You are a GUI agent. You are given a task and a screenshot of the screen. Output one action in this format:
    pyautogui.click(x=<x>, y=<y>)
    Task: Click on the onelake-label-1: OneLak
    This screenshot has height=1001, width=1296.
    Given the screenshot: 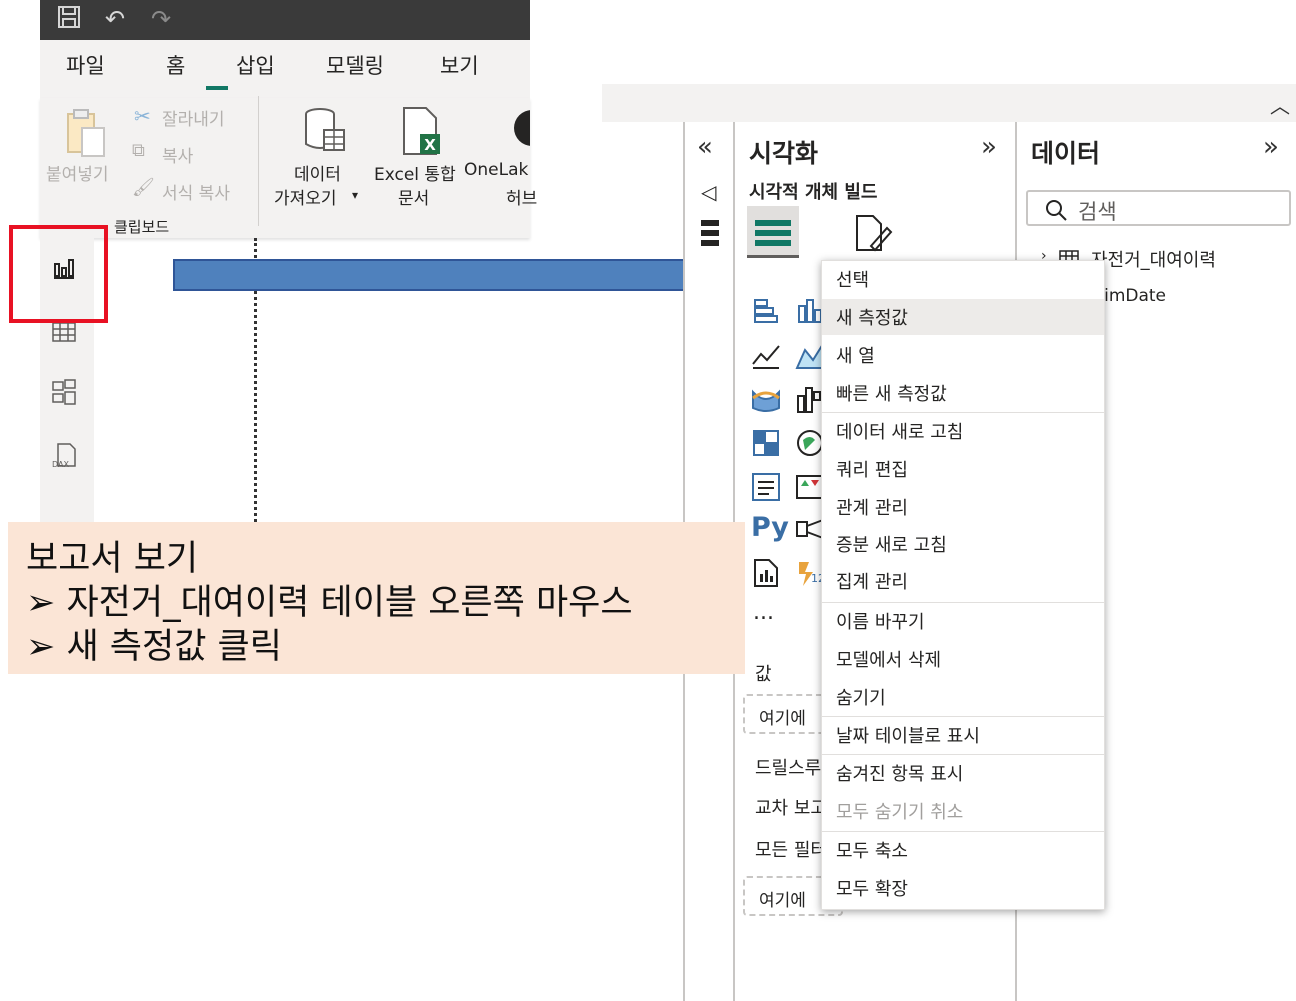 What is the action you would take?
    pyautogui.click(x=496, y=170)
    